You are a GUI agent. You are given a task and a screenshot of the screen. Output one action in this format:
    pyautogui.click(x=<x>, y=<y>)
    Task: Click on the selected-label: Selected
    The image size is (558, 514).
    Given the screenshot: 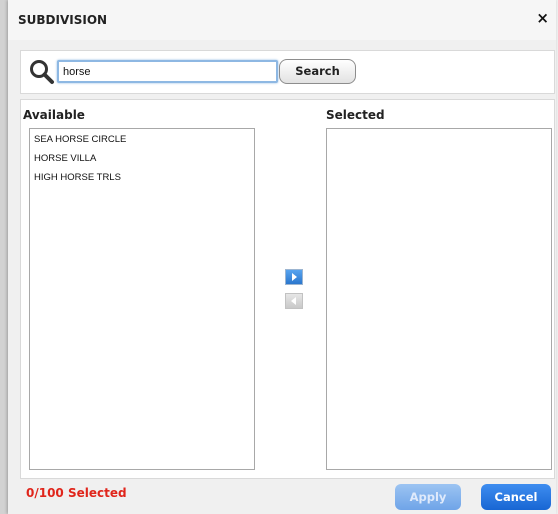 What is the action you would take?
    pyautogui.click(x=355, y=115)
    